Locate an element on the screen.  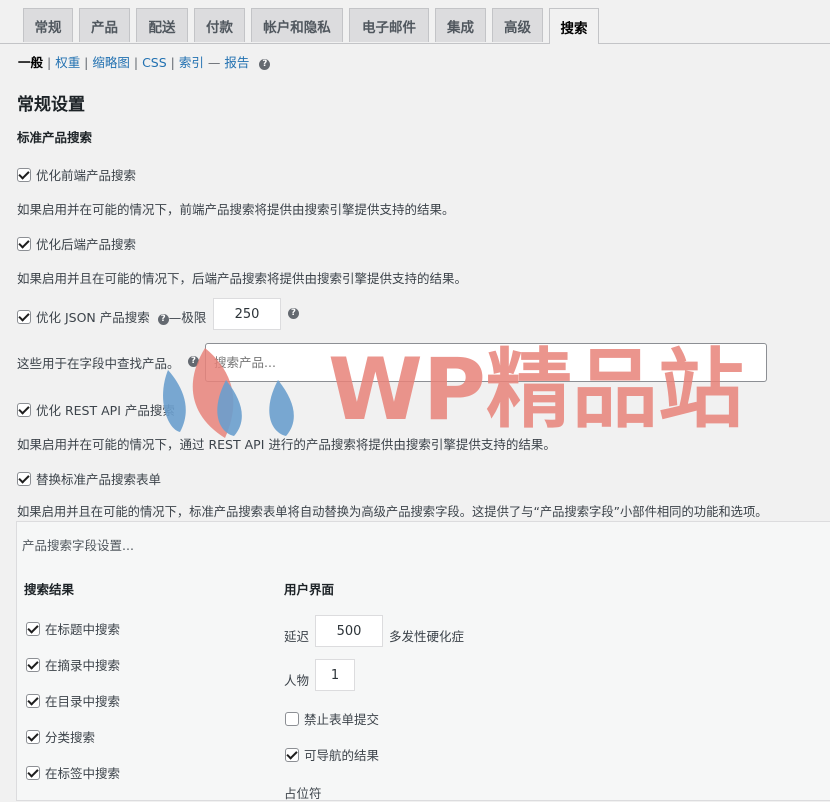
disable-submit-option: 禁止表单提交 is located at coordinates (332, 718).